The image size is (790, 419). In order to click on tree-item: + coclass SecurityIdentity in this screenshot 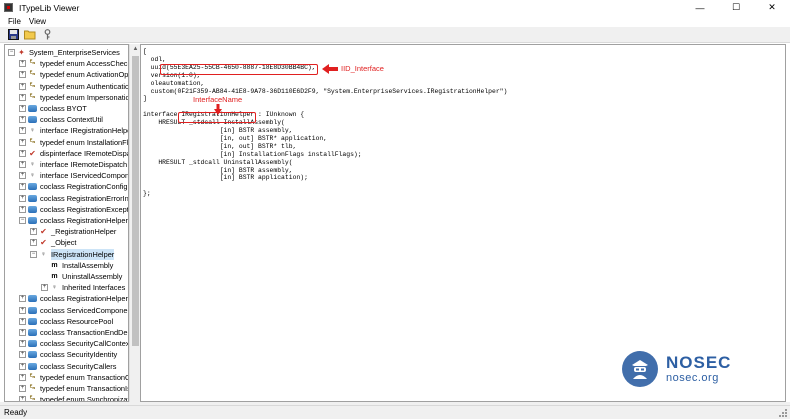, I will do `click(68, 354)`.